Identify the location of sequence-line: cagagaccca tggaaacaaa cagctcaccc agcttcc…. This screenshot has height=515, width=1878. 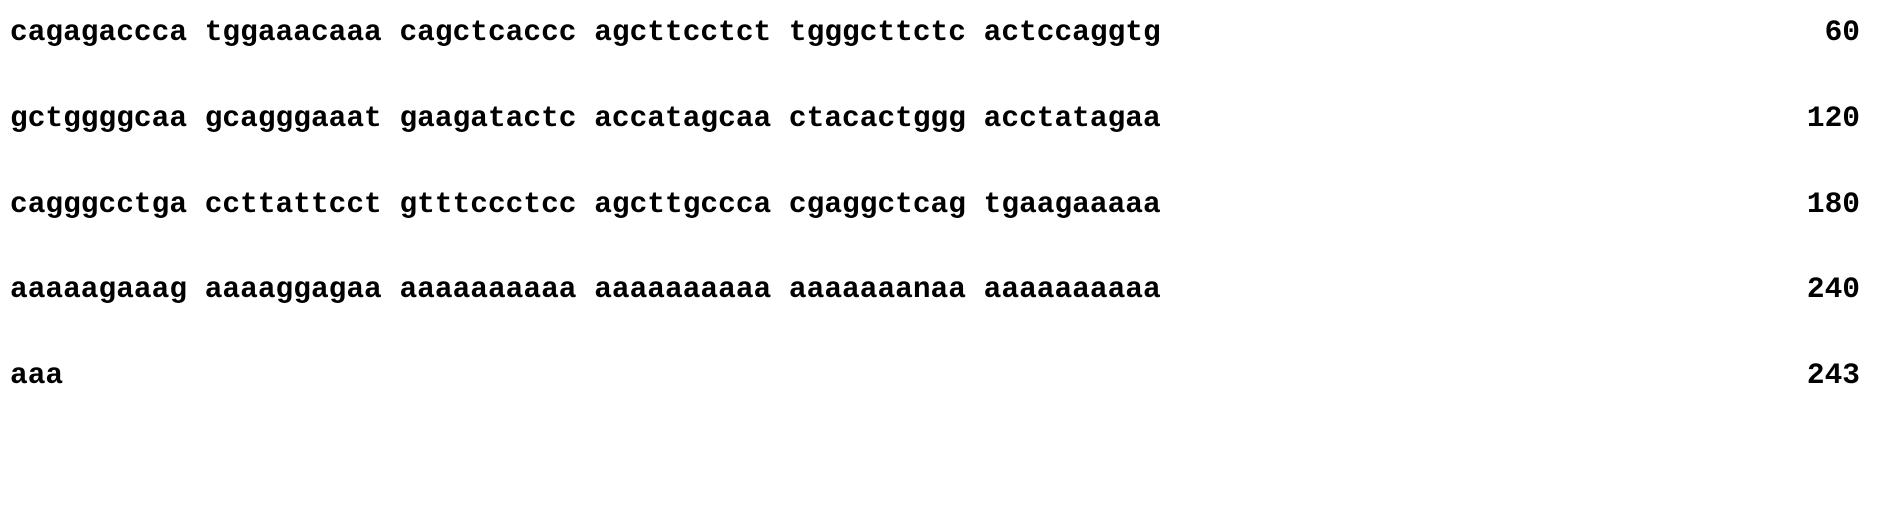
(935, 32).